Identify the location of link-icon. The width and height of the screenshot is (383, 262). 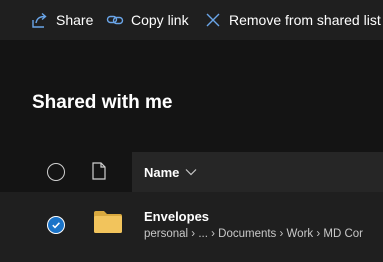
(115, 20).